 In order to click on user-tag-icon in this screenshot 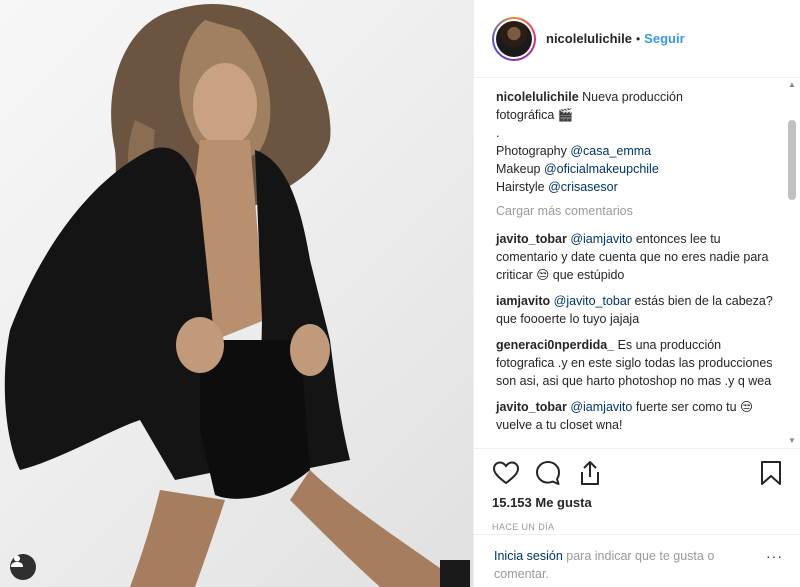, I will do `click(17, 561)`.